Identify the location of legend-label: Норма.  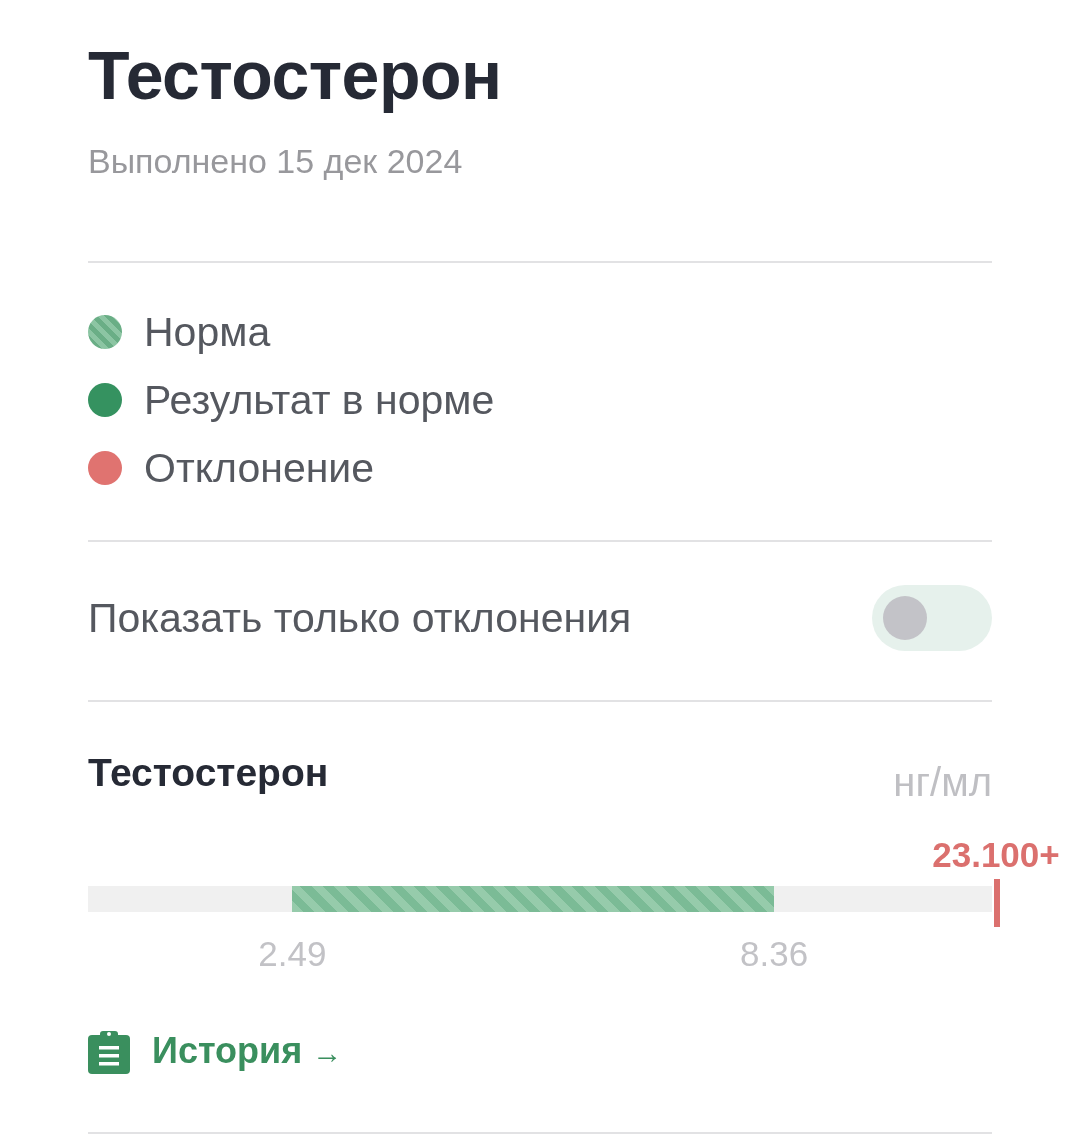
(207, 332).